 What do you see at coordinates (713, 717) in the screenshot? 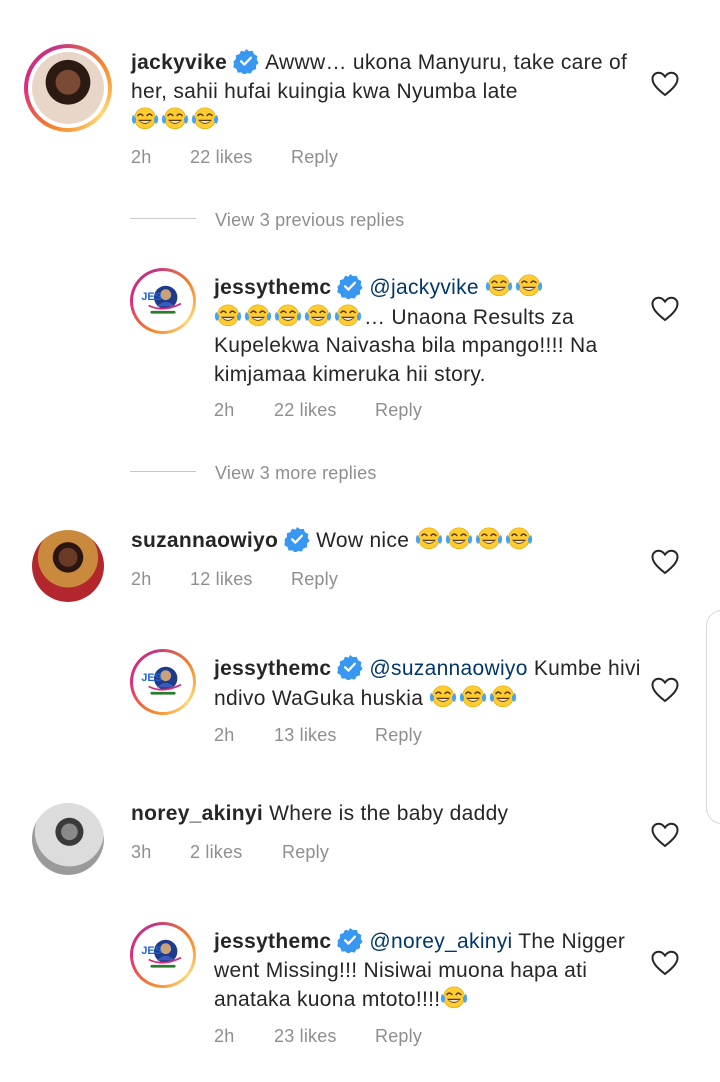
I see `side-drawer-handle` at bounding box center [713, 717].